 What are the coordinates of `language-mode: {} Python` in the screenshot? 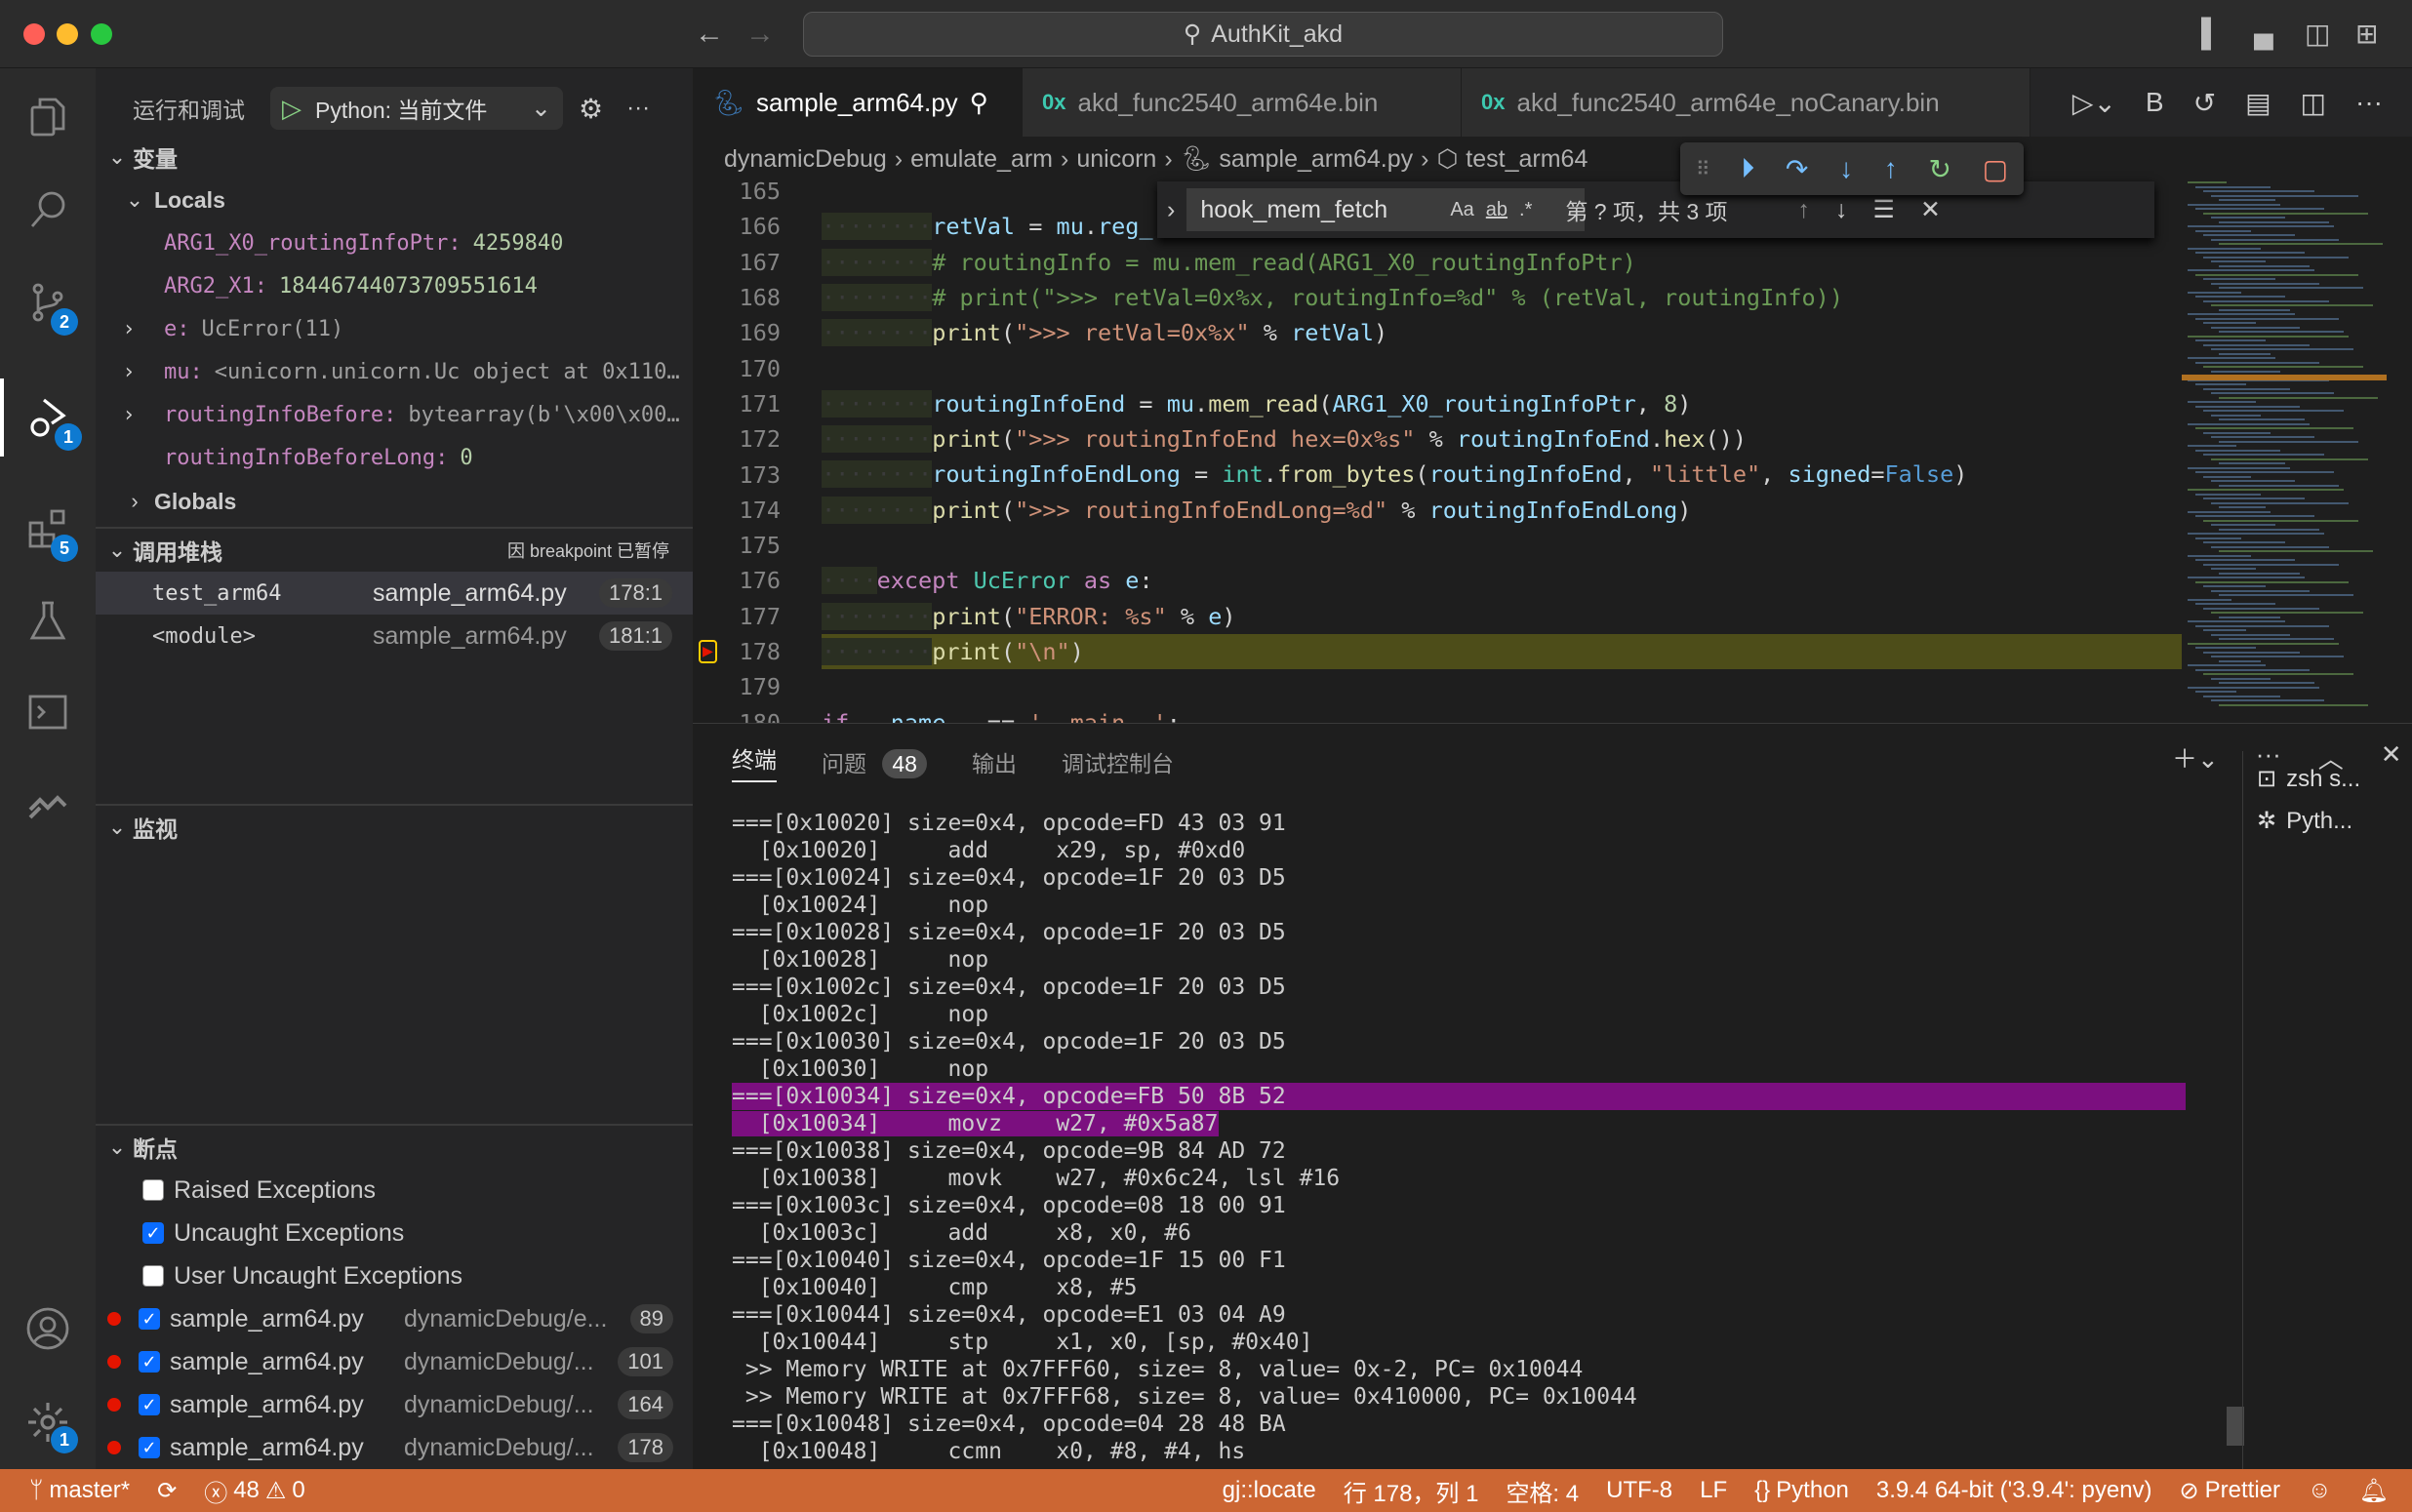 It's located at (1802, 1490).